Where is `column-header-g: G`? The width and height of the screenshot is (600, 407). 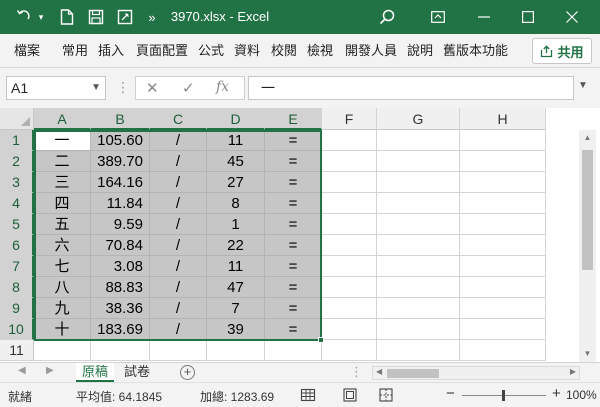
column-header-g: G is located at coordinates (418, 119).